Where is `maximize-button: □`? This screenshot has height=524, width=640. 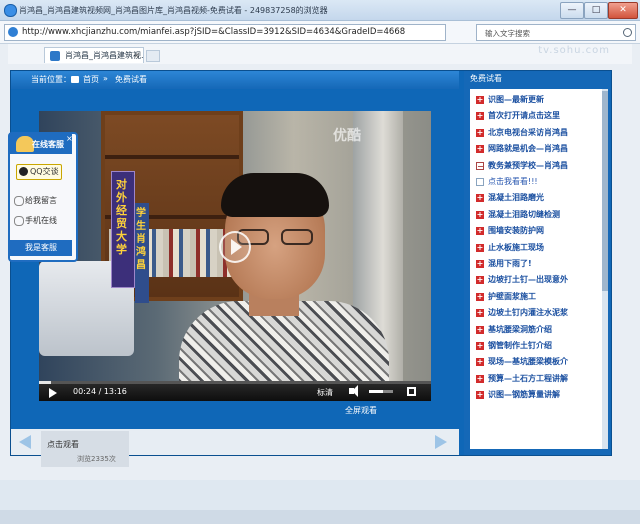
maximize-button: □ is located at coordinates (596, 10).